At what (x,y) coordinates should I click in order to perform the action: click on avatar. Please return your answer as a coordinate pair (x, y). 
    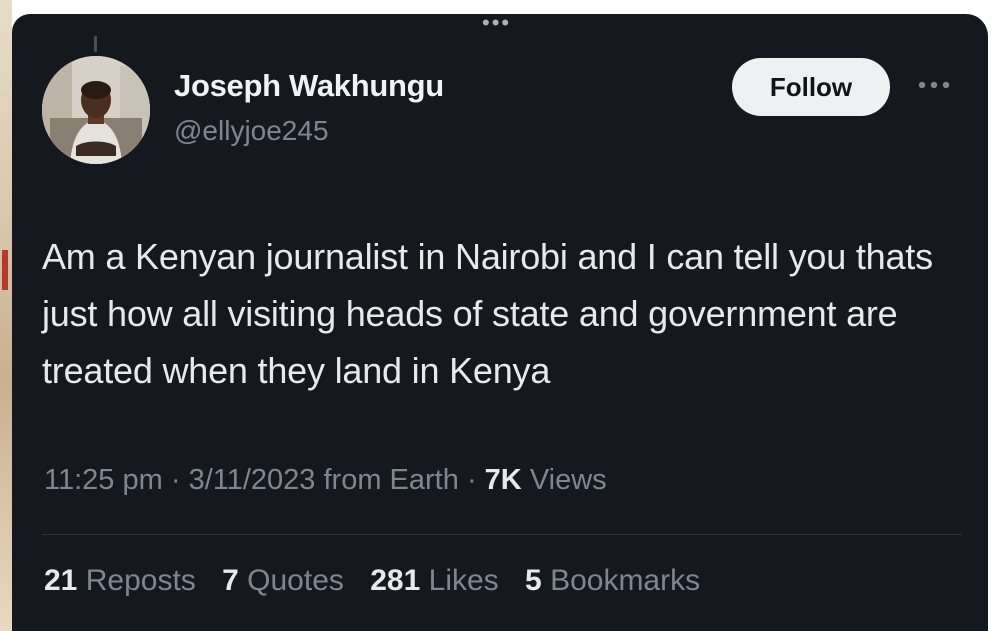
    Looking at the image, I should click on (96, 110).